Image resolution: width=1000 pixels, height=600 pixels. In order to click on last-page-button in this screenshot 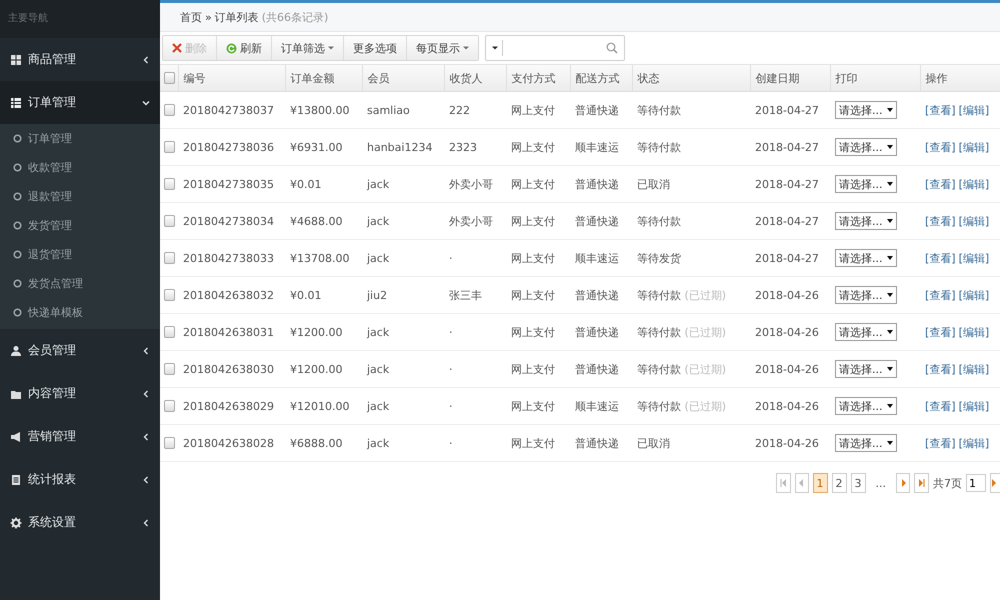, I will do `click(921, 483)`.